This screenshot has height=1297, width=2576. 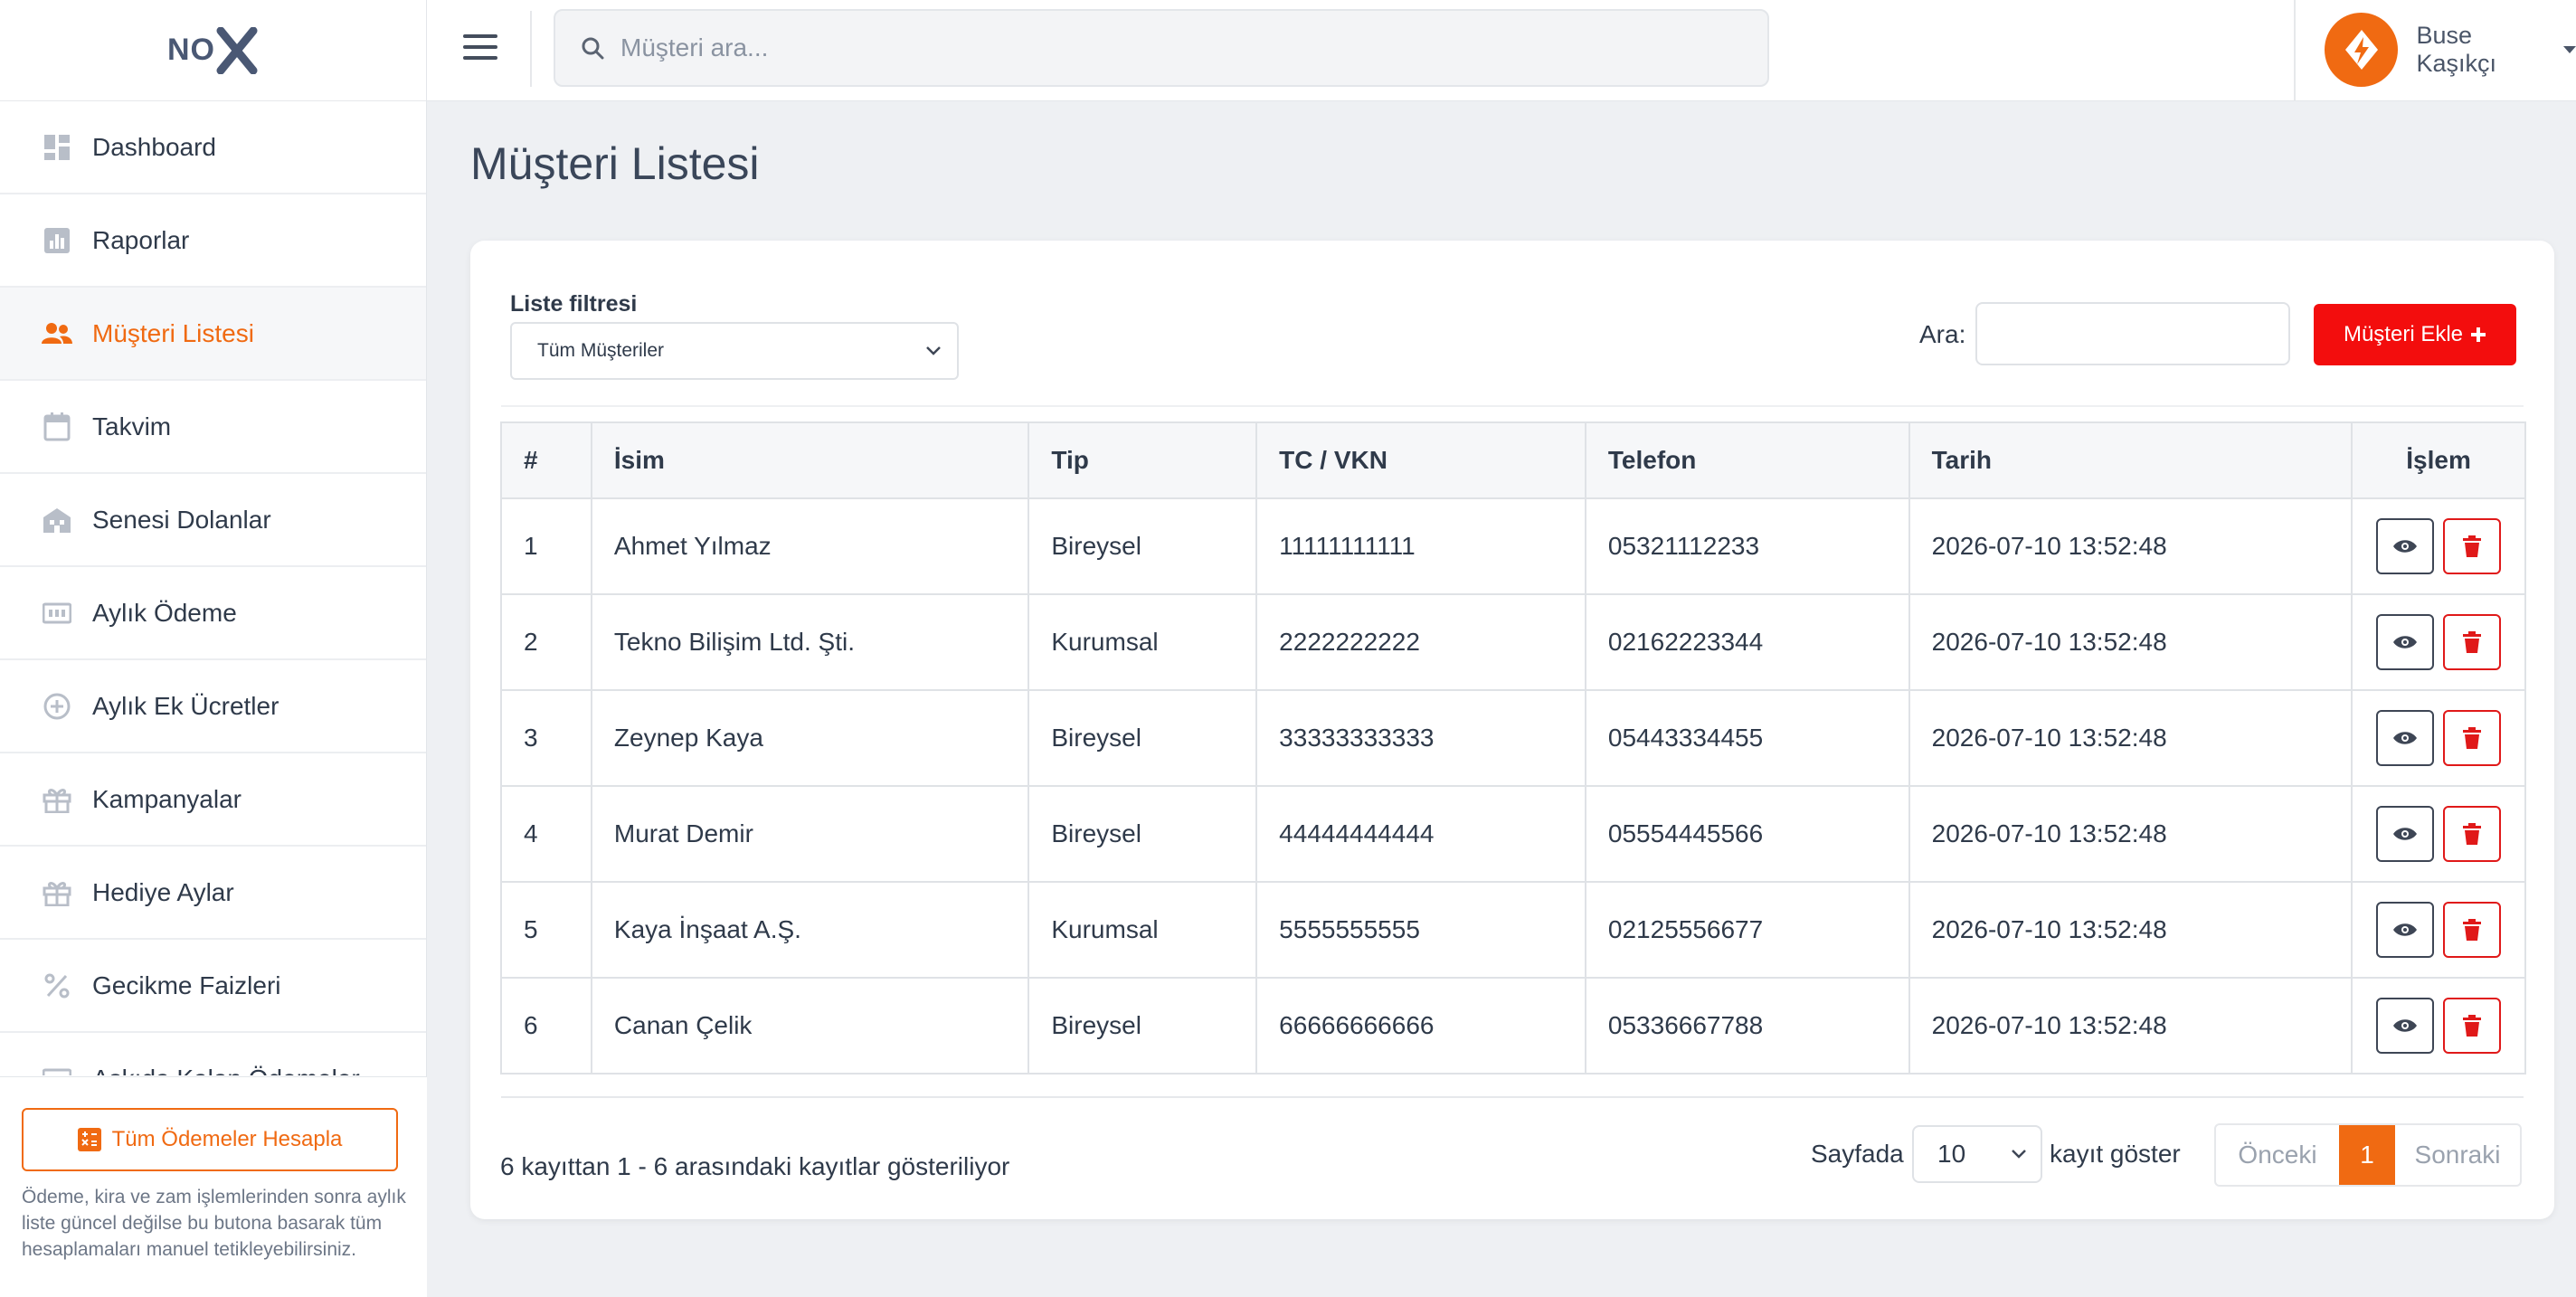 What do you see at coordinates (57, 799) in the screenshot?
I see `gift-icon` at bounding box center [57, 799].